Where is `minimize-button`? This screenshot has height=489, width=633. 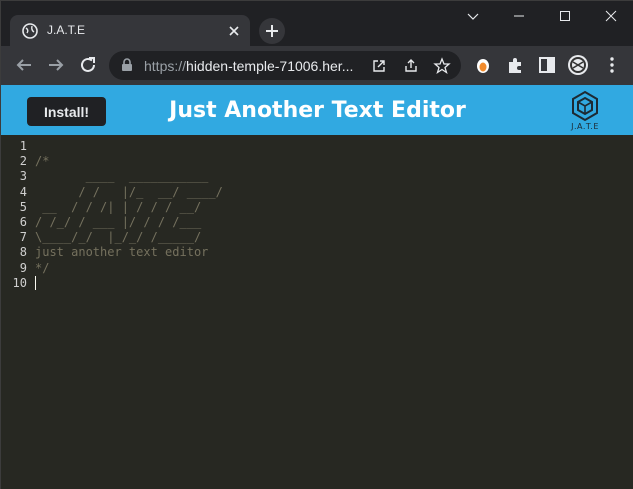
minimize-button is located at coordinates (519, 16).